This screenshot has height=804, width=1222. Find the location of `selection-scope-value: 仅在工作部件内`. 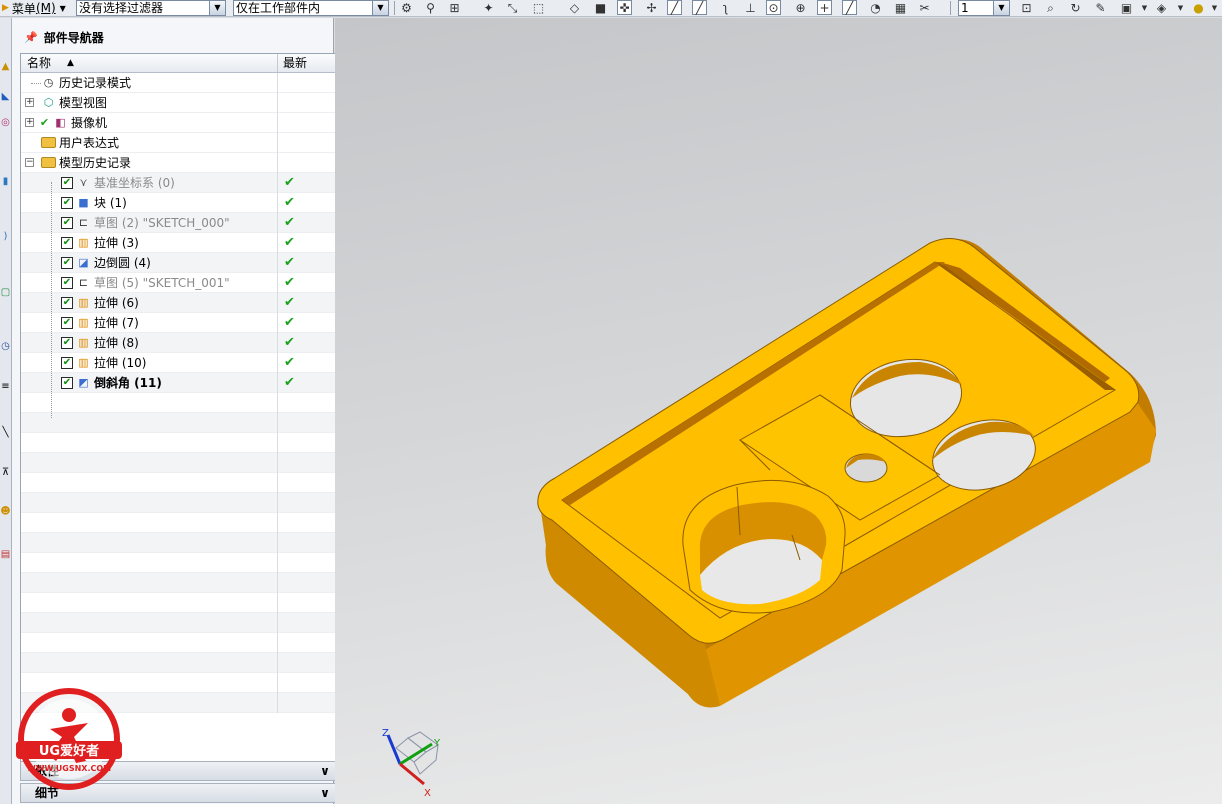

selection-scope-value: 仅在工作部件内 is located at coordinates (278, 8).